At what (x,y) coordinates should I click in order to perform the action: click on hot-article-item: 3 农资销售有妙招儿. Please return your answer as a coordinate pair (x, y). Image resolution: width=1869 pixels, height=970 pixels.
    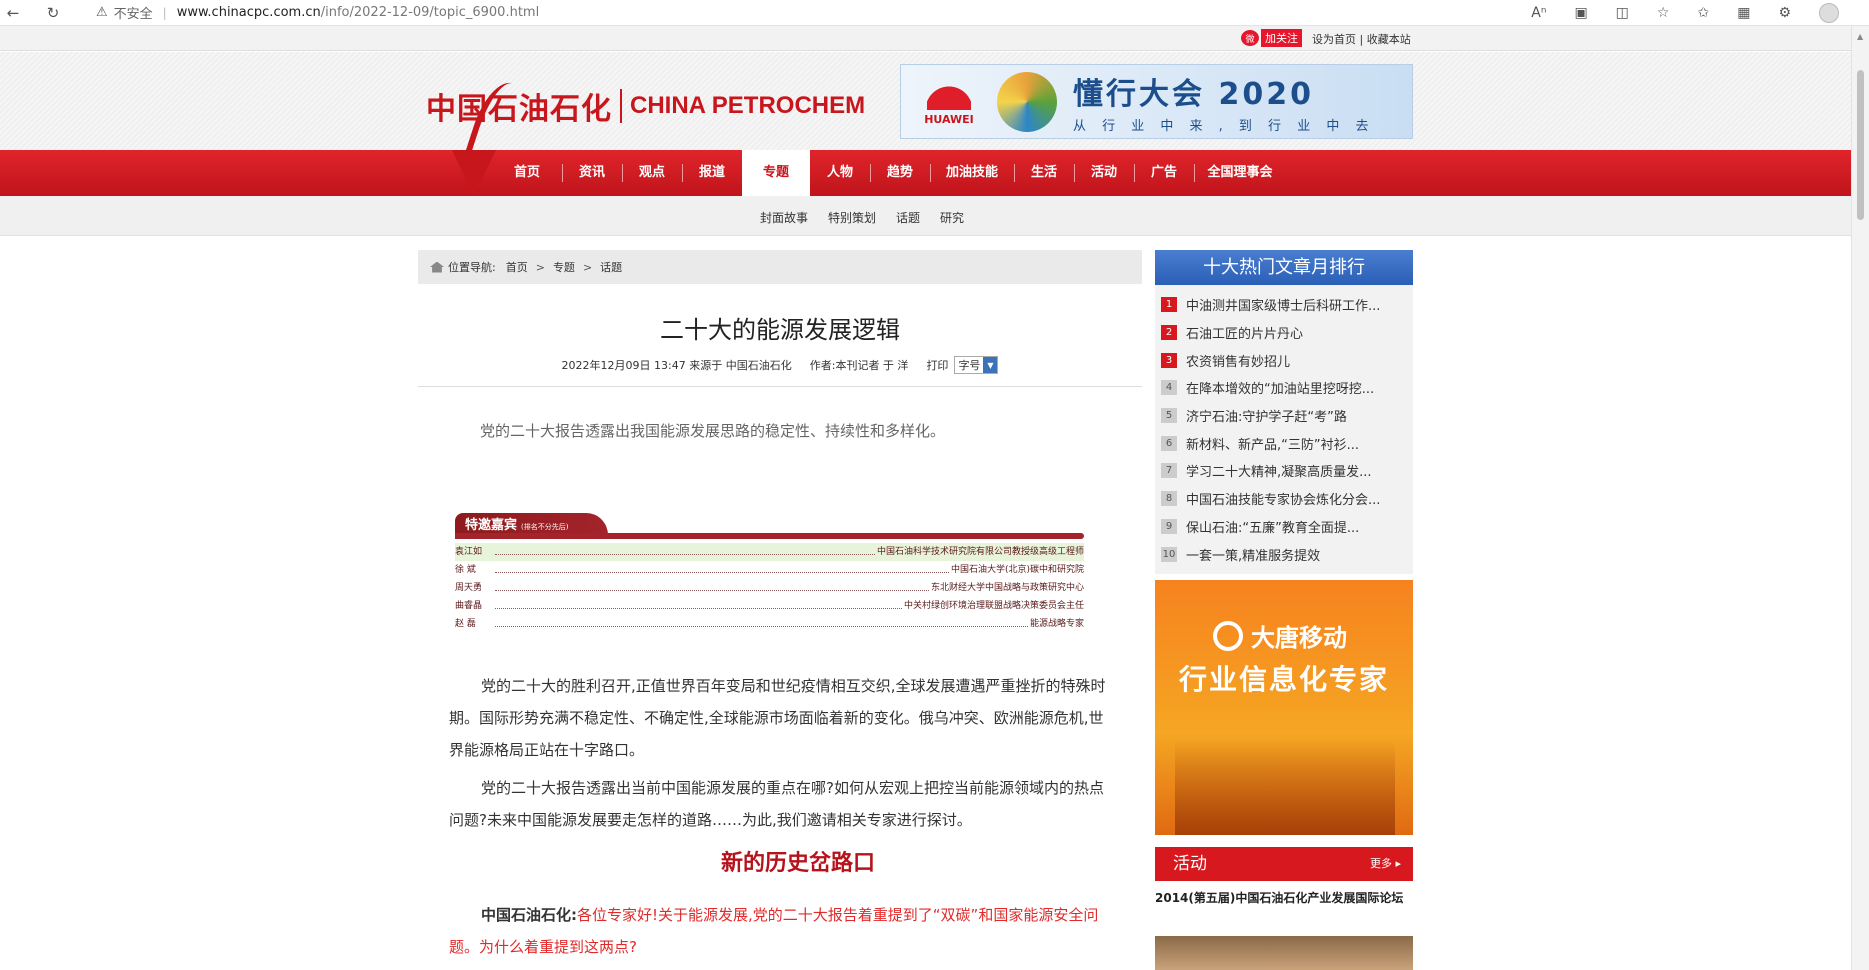
    Looking at the image, I should click on (1284, 360).